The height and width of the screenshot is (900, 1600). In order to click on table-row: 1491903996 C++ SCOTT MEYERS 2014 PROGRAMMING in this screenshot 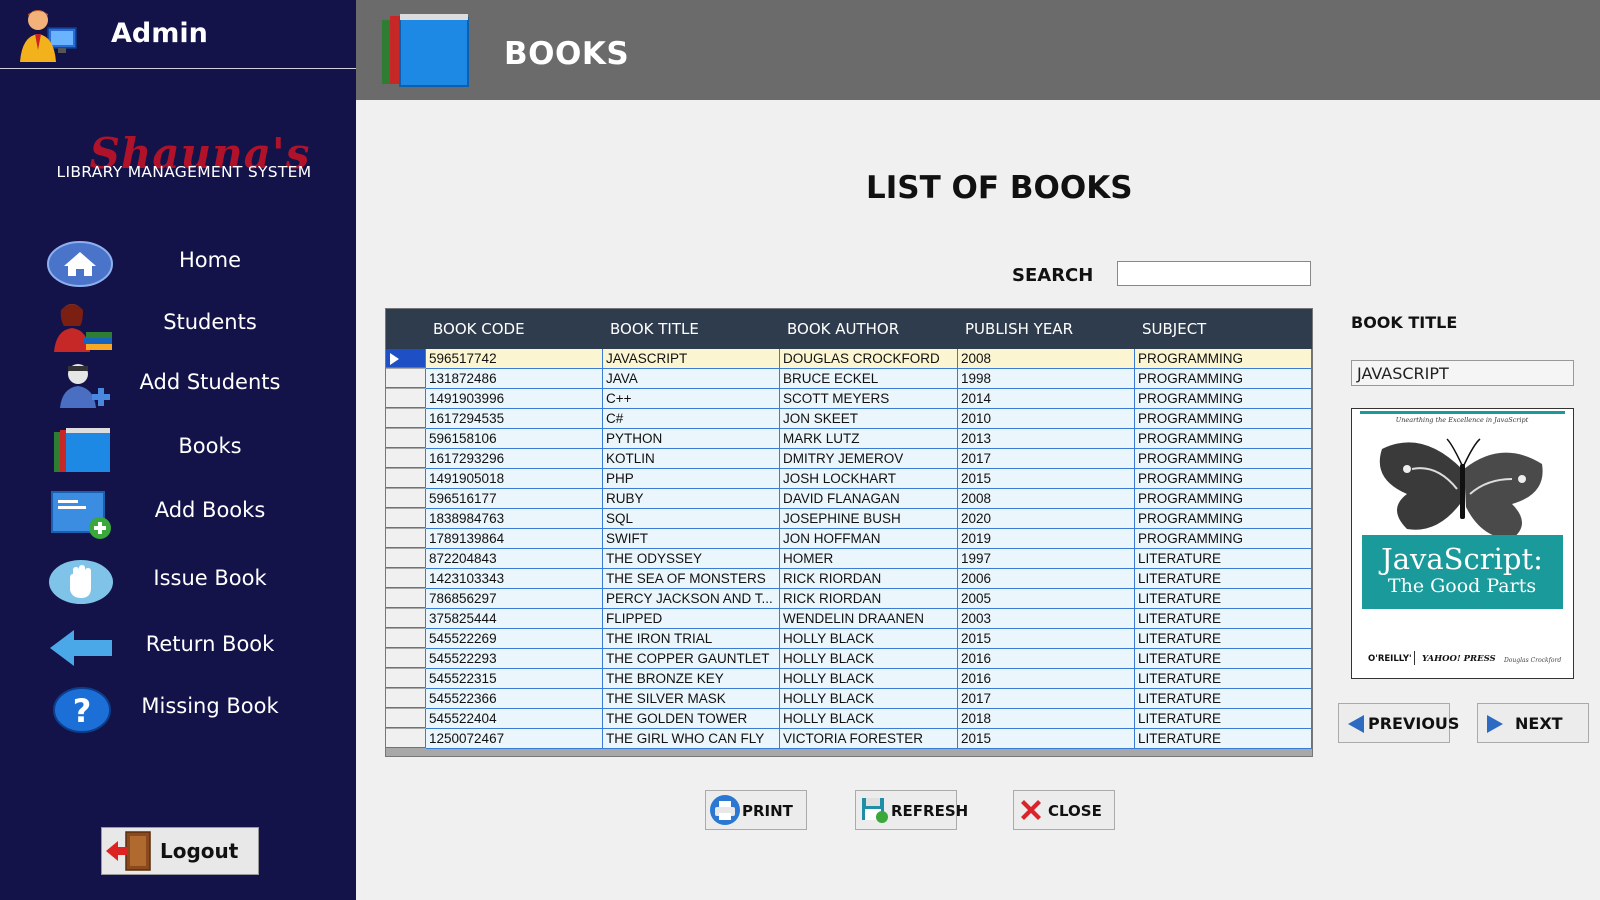, I will do `click(849, 399)`.